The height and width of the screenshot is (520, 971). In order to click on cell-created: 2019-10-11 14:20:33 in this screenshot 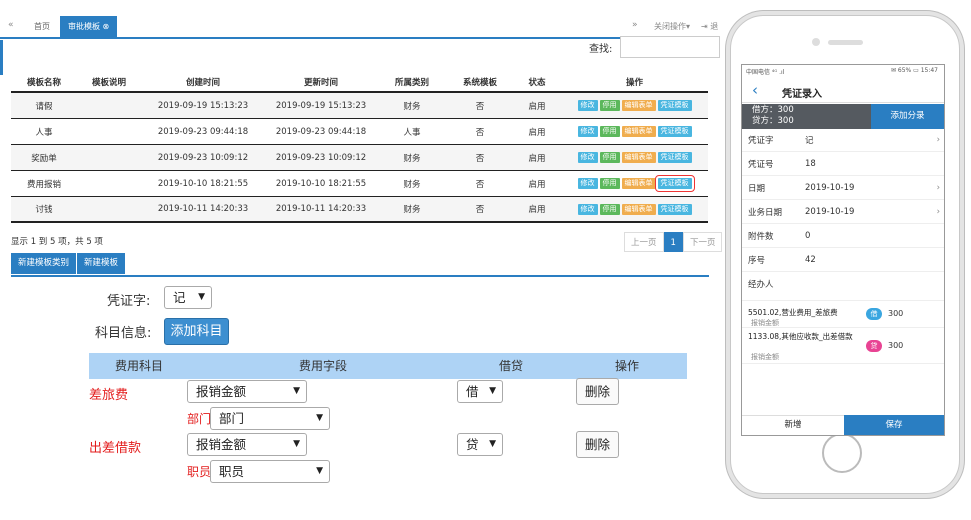, I will do `click(203, 209)`.